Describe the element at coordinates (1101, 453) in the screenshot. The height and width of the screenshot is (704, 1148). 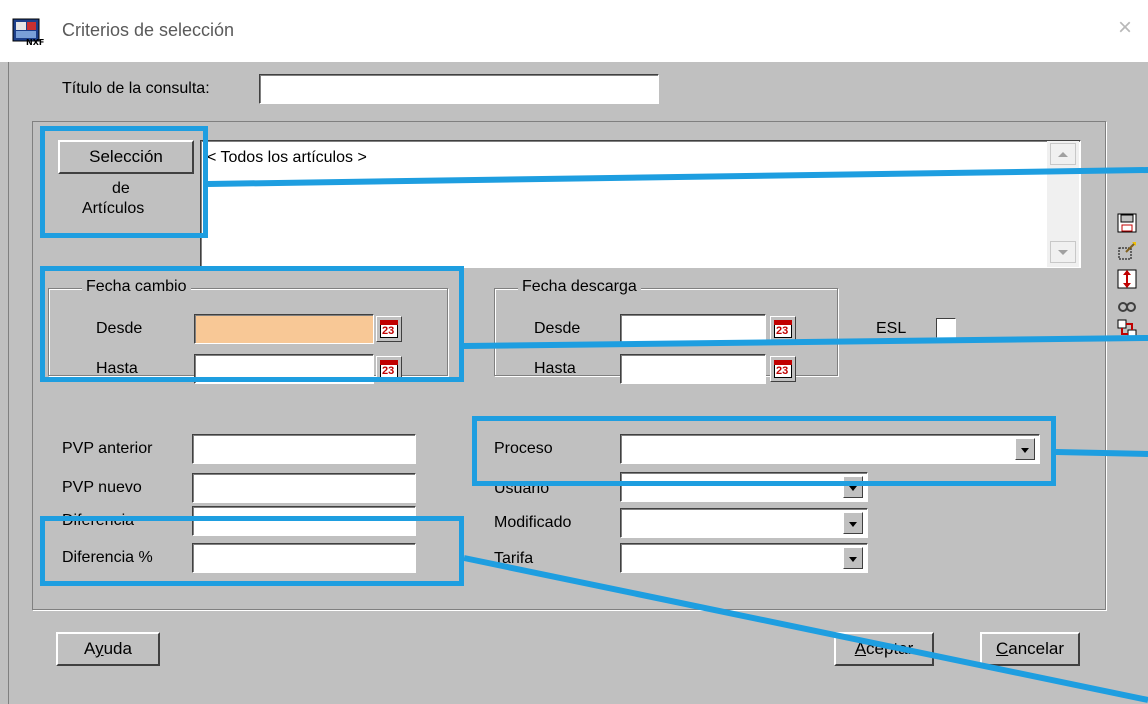
I see `annotation-line-proceso` at that location.